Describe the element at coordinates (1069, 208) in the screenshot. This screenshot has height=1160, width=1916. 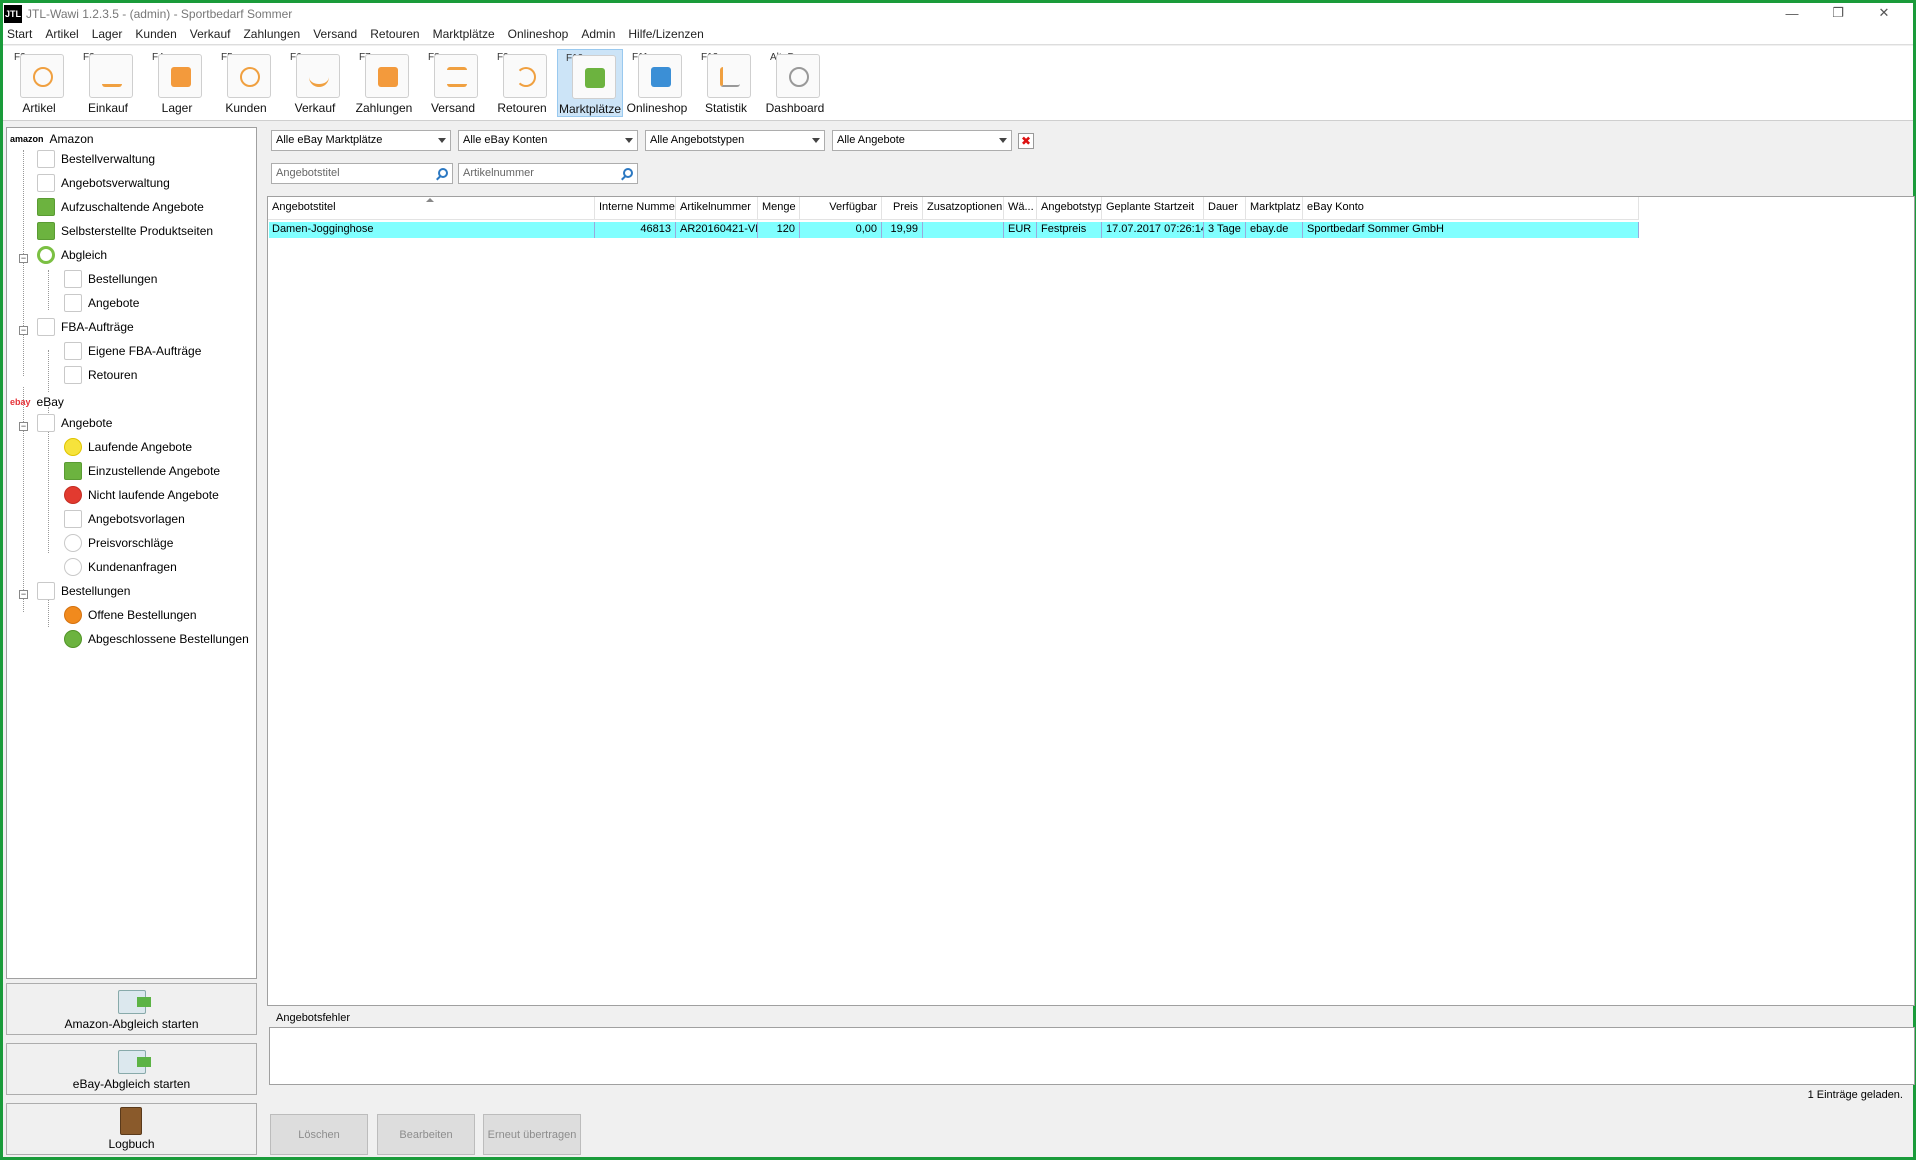
I see `column-header: Angebotstyp` at that location.